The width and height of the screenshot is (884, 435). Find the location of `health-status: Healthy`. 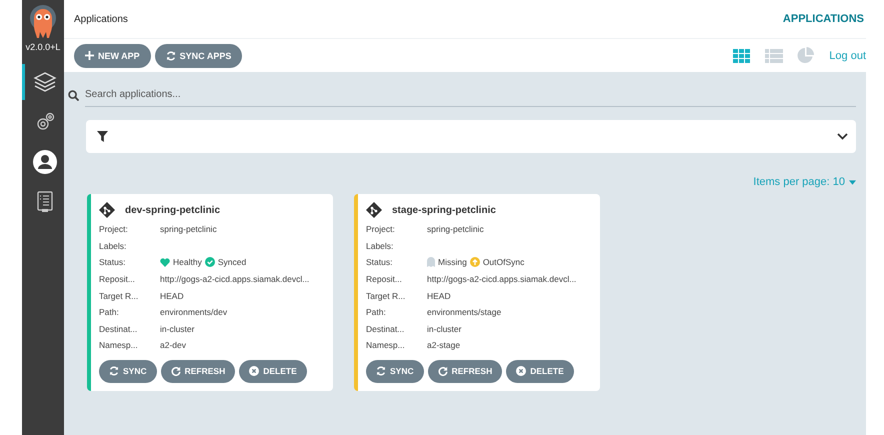

health-status: Healthy is located at coordinates (187, 262).